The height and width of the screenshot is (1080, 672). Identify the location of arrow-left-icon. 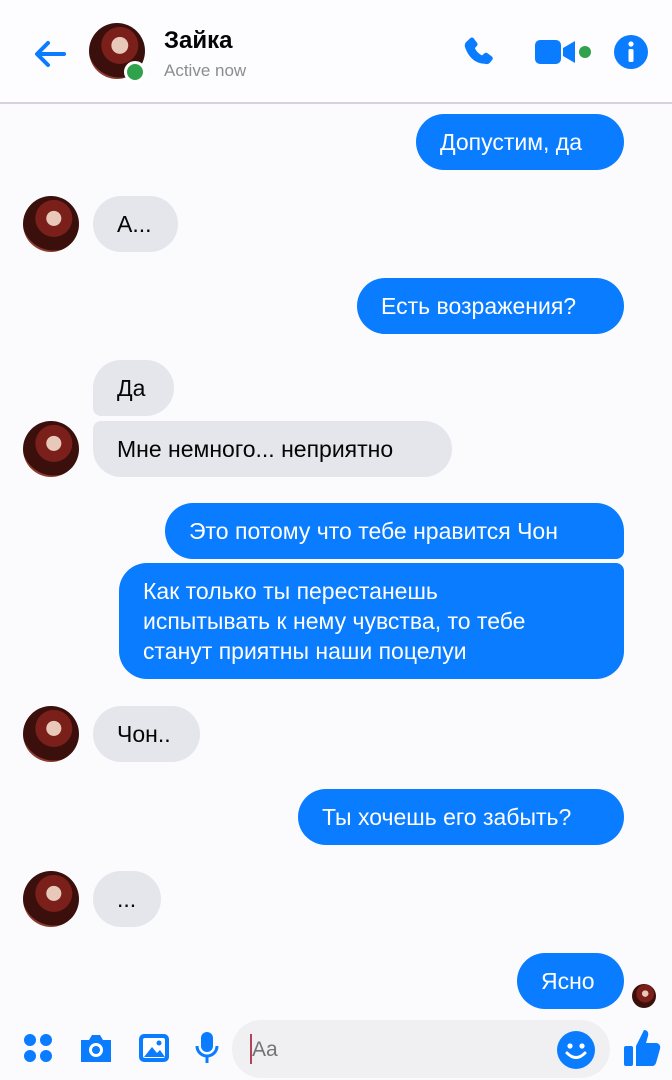
(50, 54).